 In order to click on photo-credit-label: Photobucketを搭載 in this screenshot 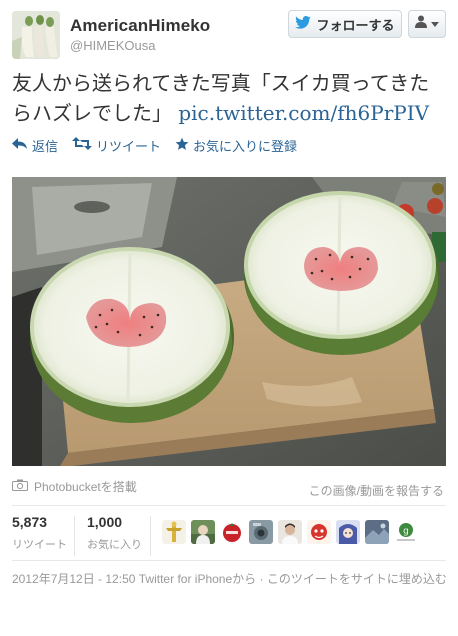, I will do `click(85, 487)`.